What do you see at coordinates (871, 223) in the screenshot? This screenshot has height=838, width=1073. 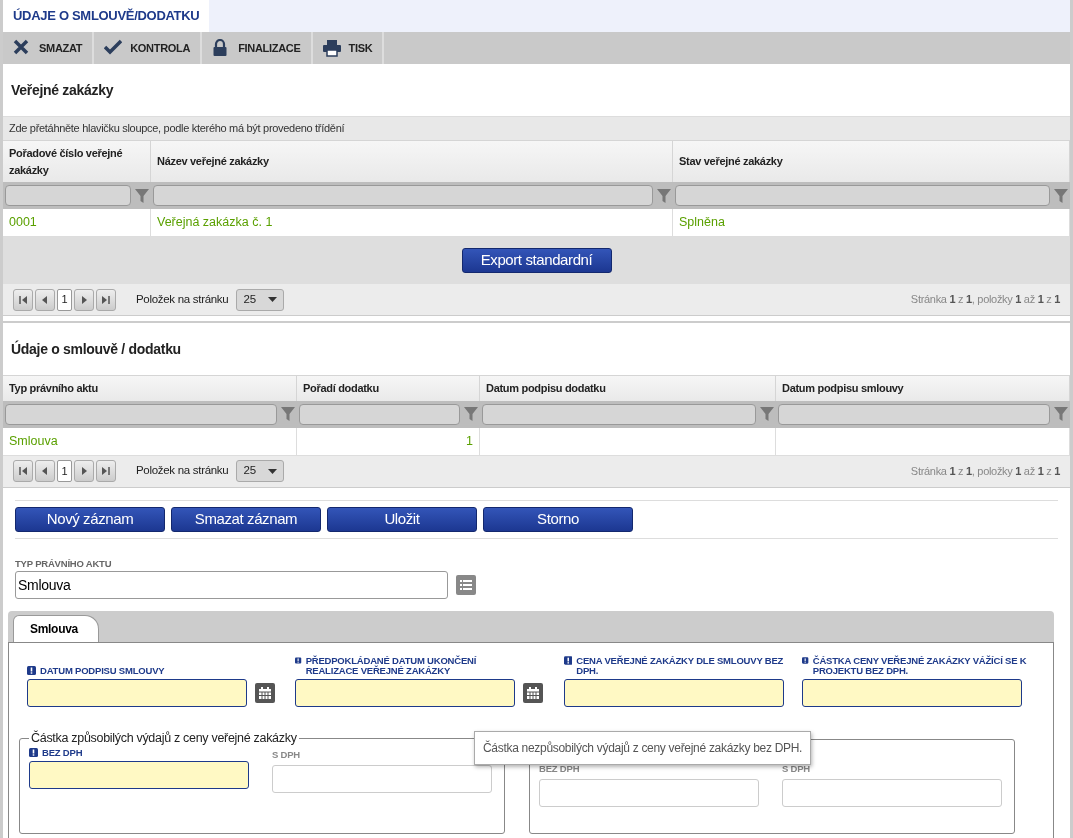 I see `table-cell: Splněna` at bounding box center [871, 223].